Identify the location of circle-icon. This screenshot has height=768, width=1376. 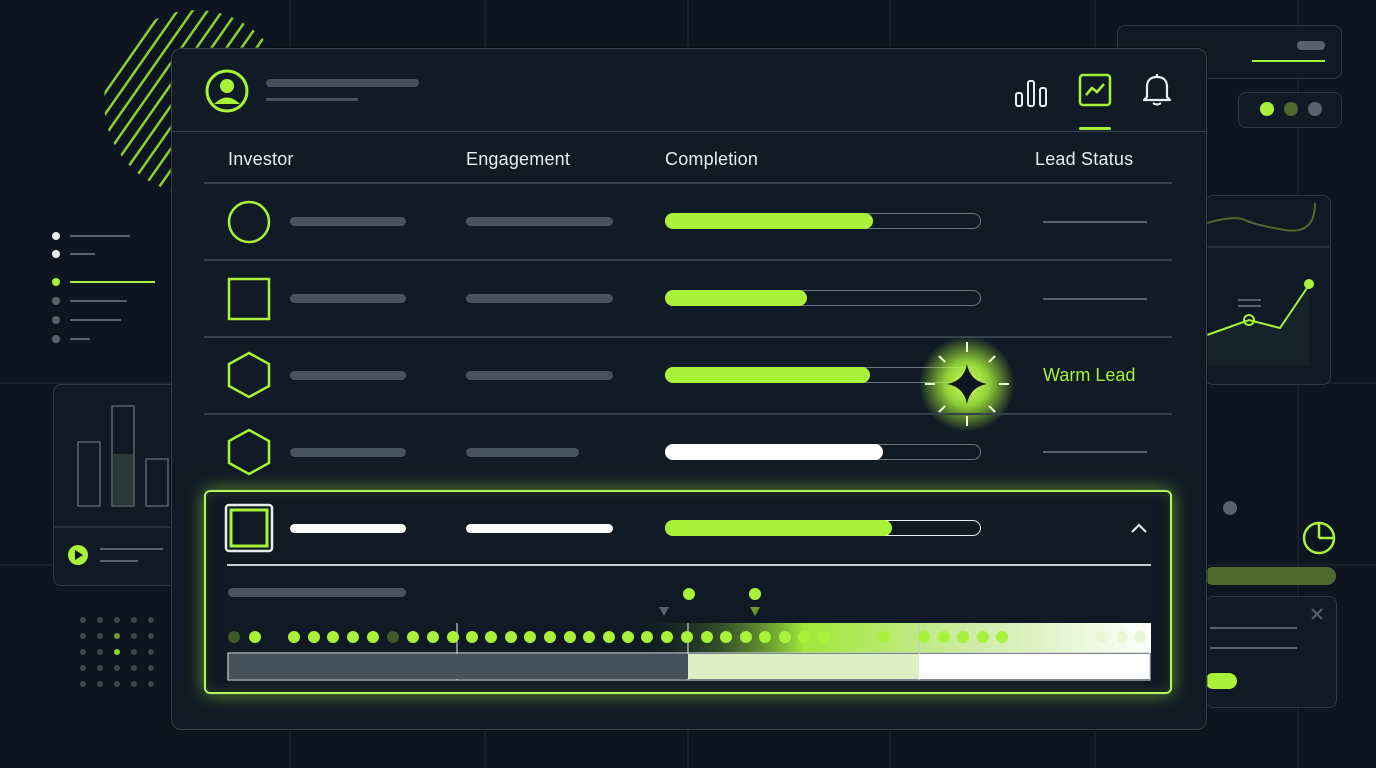
(249, 222).